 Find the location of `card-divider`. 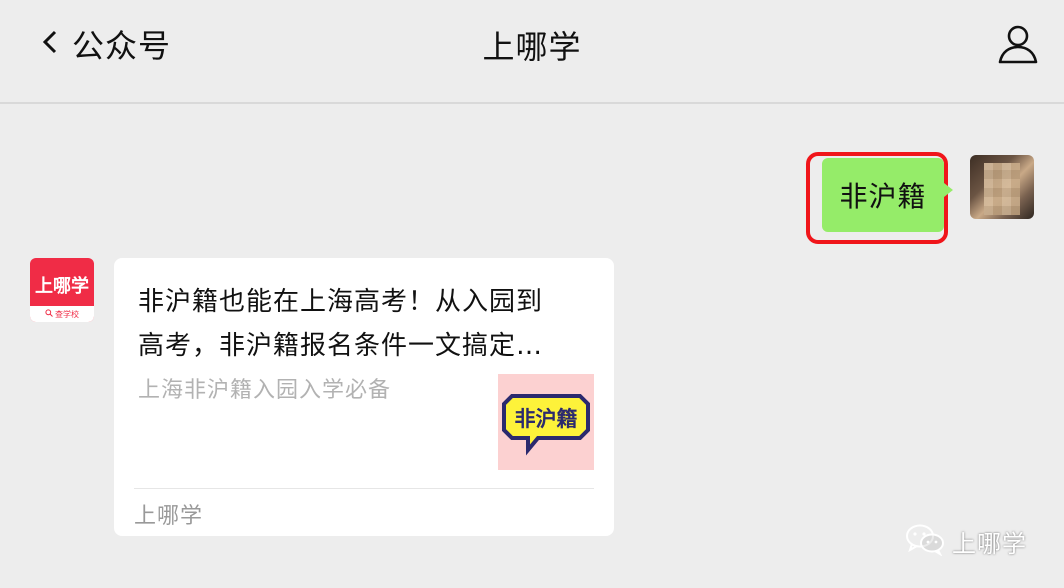

card-divider is located at coordinates (364, 488).